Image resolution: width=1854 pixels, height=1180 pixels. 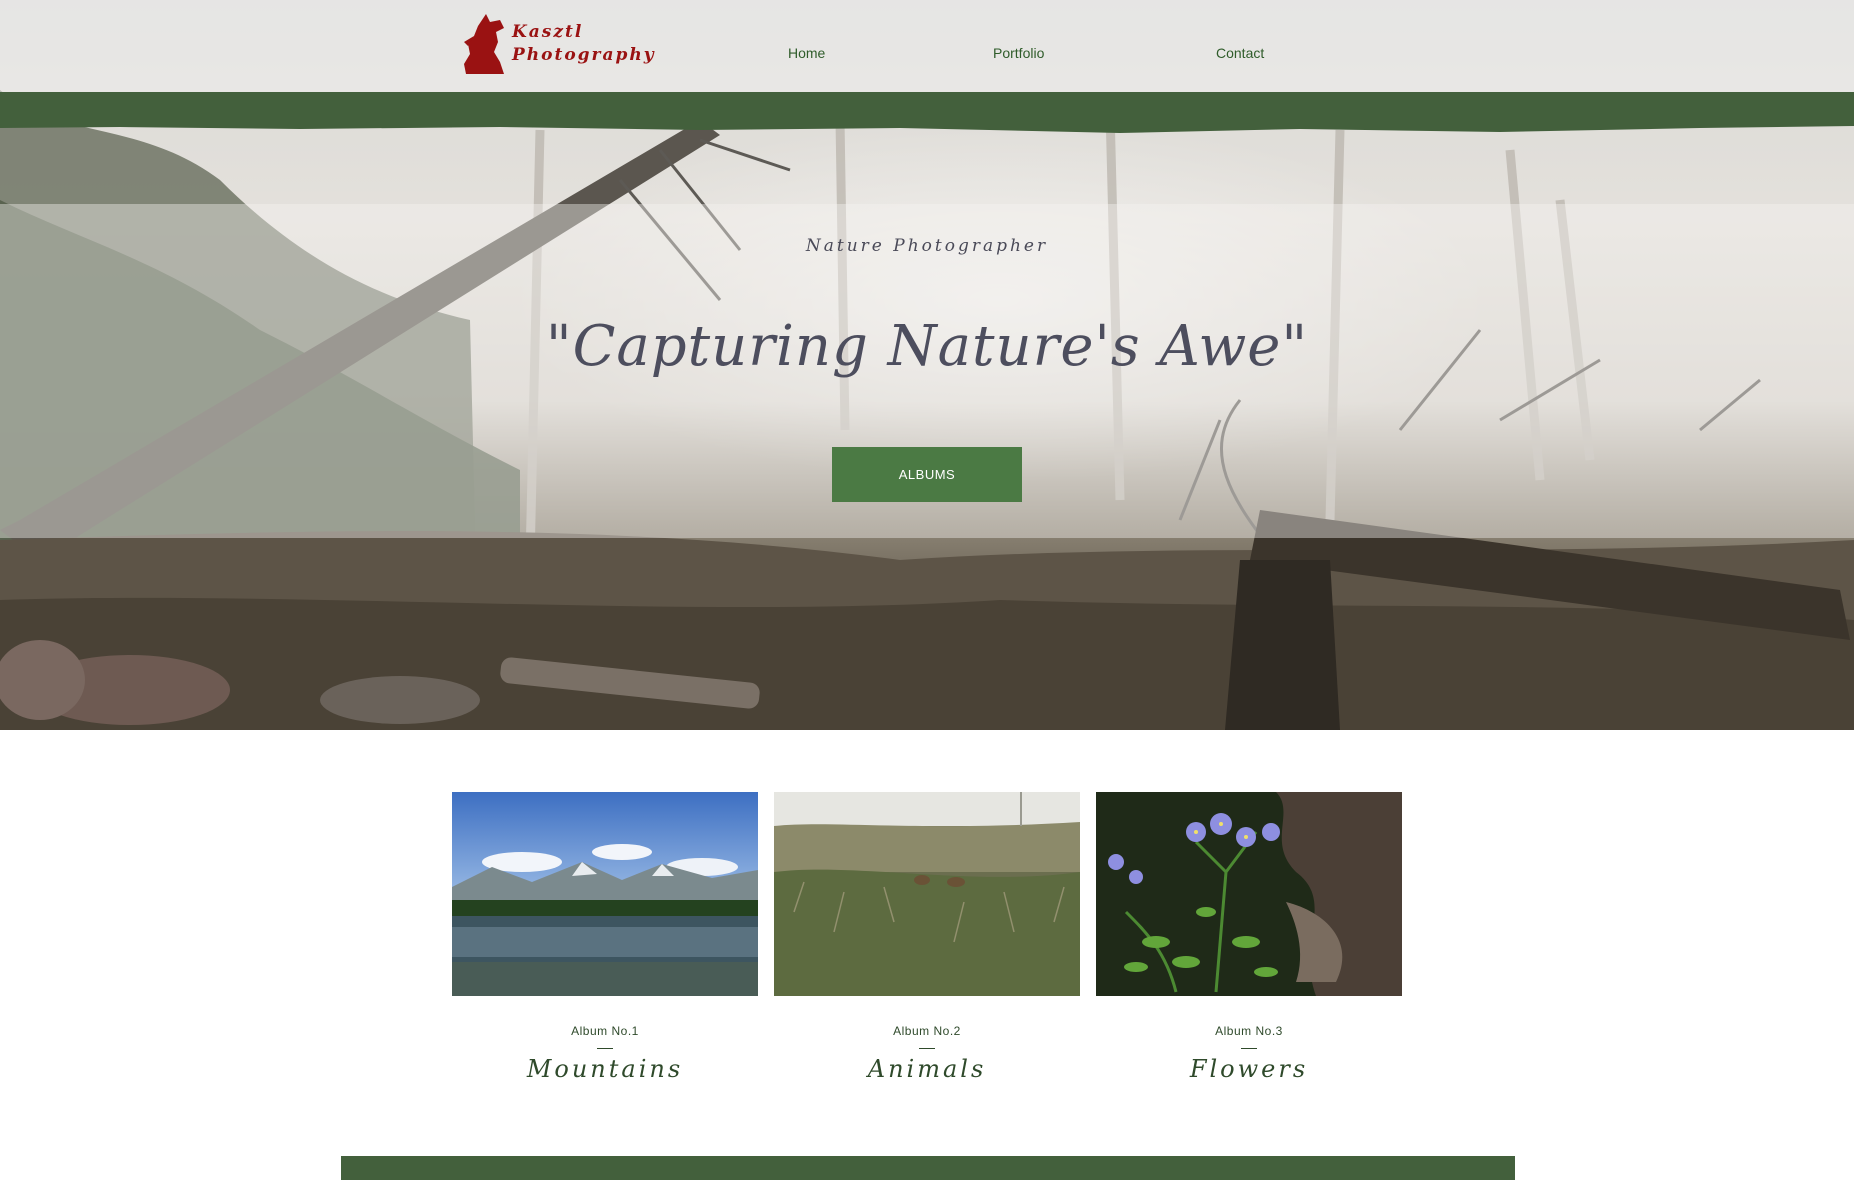 What do you see at coordinates (605, 894) in the screenshot?
I see `album-thumbnail-mountains` at bounding box center [605, 894].